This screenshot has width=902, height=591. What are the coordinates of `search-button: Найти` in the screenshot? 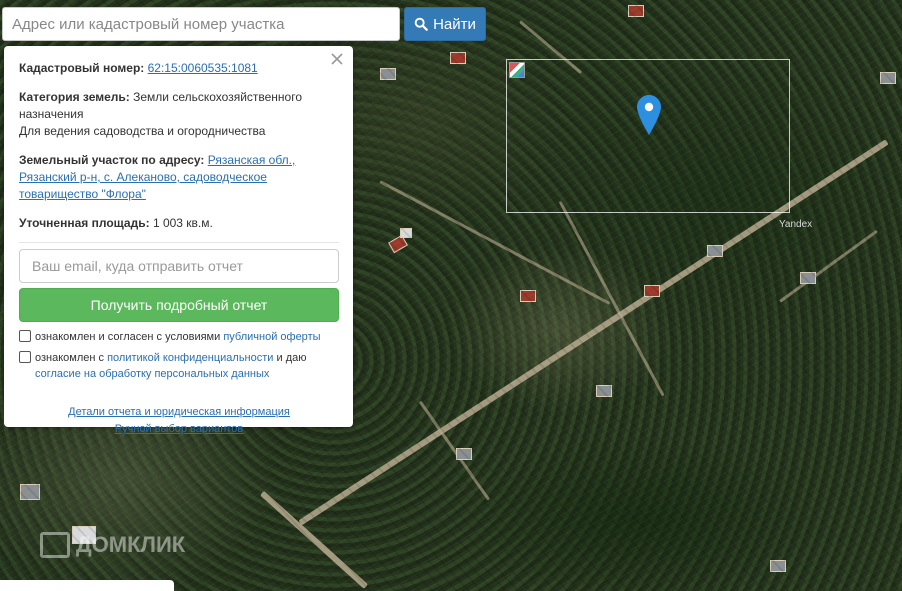 It's located at (445, 24).